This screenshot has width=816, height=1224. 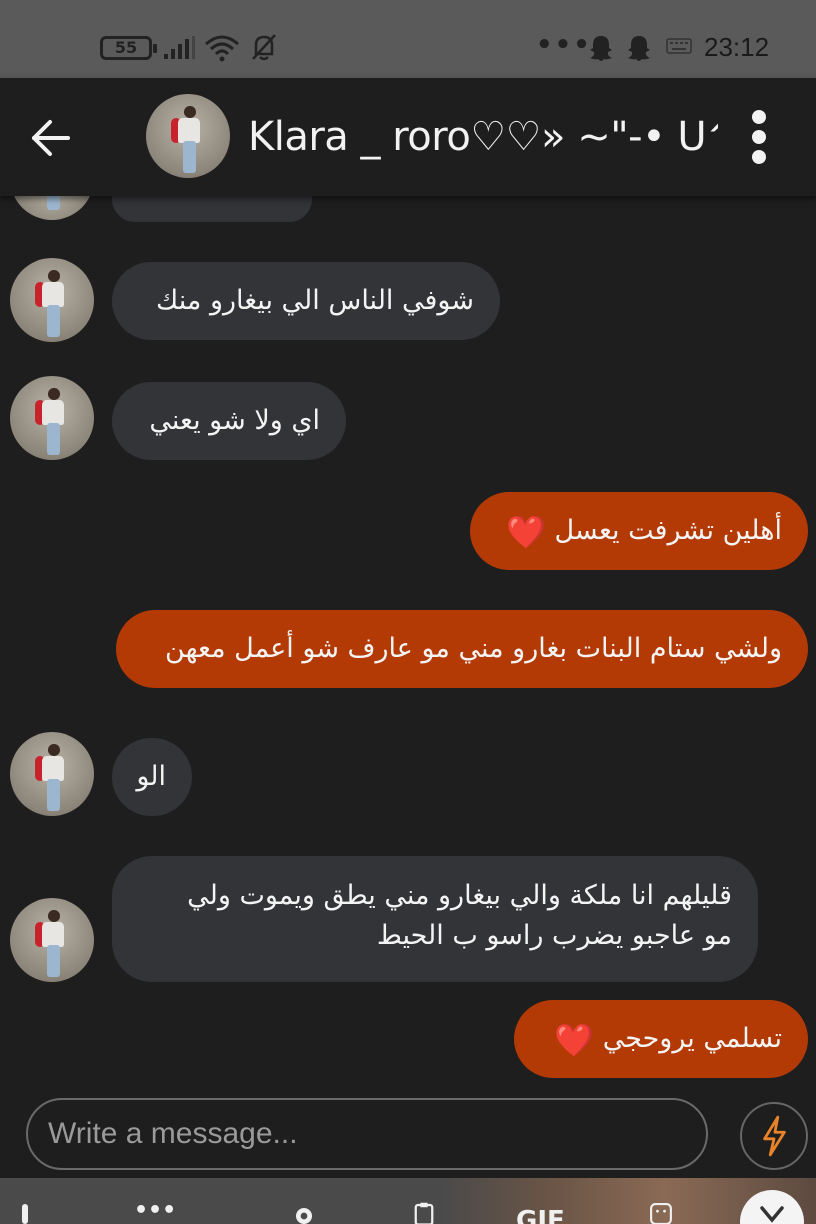 What do you see at coordinates (564, 45) in the screenshot?
I see `overflow-icon: •••` at bounding box center [564, 45].